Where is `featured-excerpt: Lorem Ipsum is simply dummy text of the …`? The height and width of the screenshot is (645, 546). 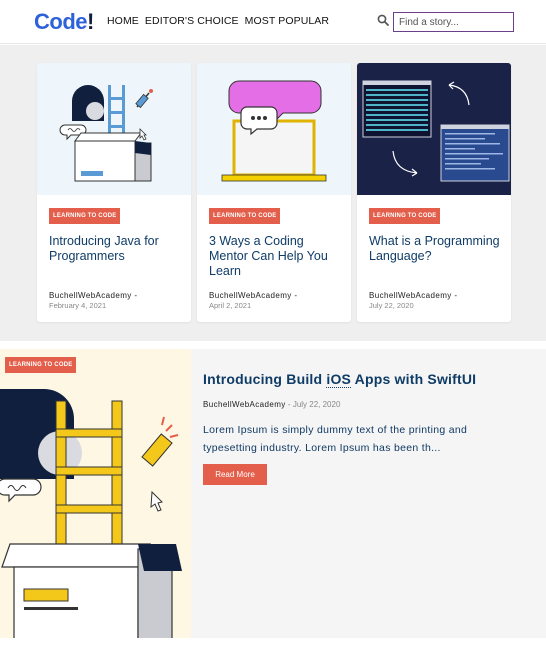
featured-excerpt: Lorem Ipsum is simply dummy text of the … is located at coordinates (335, 439).